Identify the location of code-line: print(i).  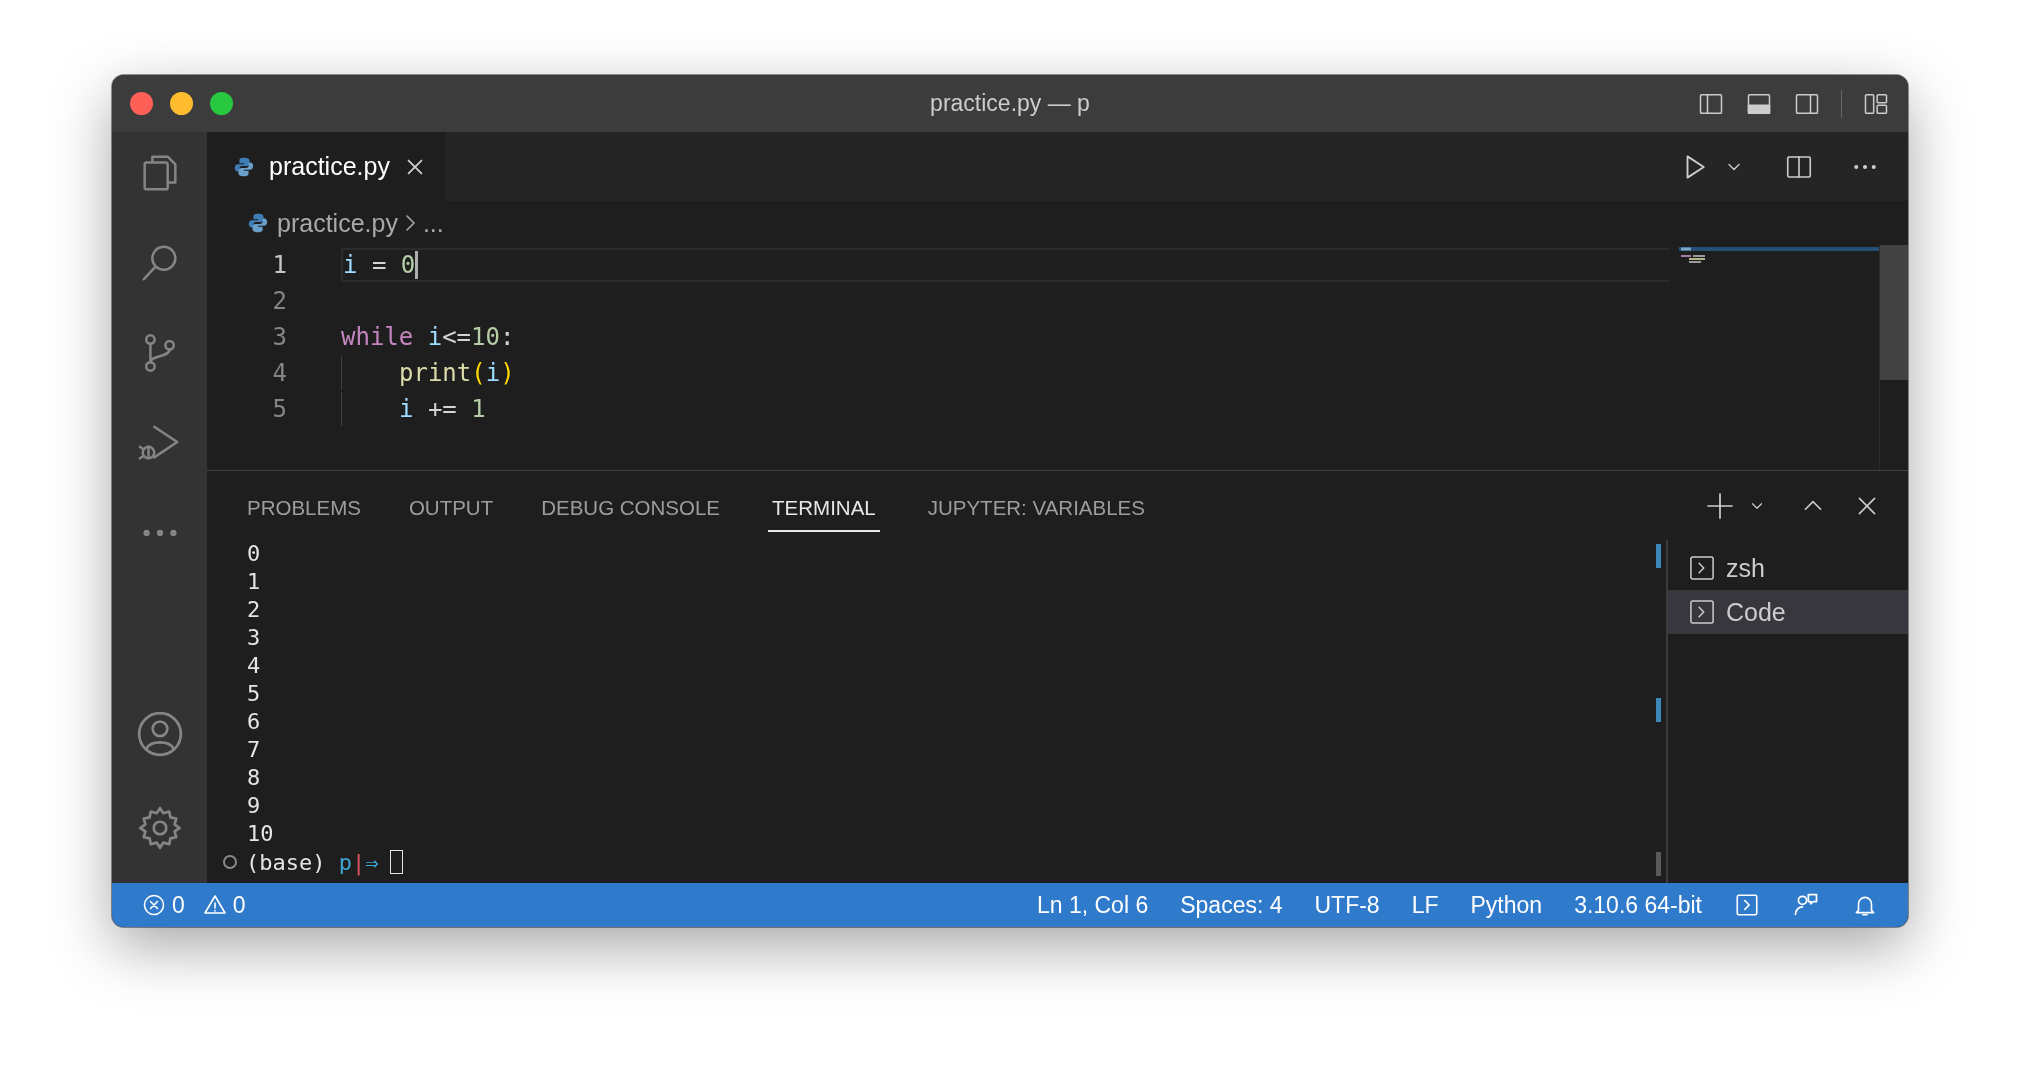
(457, 373).